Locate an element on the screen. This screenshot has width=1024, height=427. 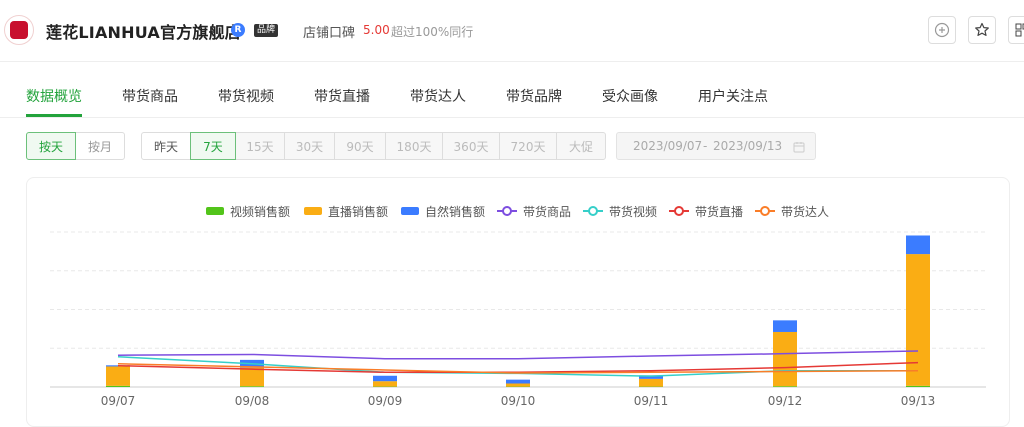
x-tick-label: 09/08 is located at coordinates (252, 401).